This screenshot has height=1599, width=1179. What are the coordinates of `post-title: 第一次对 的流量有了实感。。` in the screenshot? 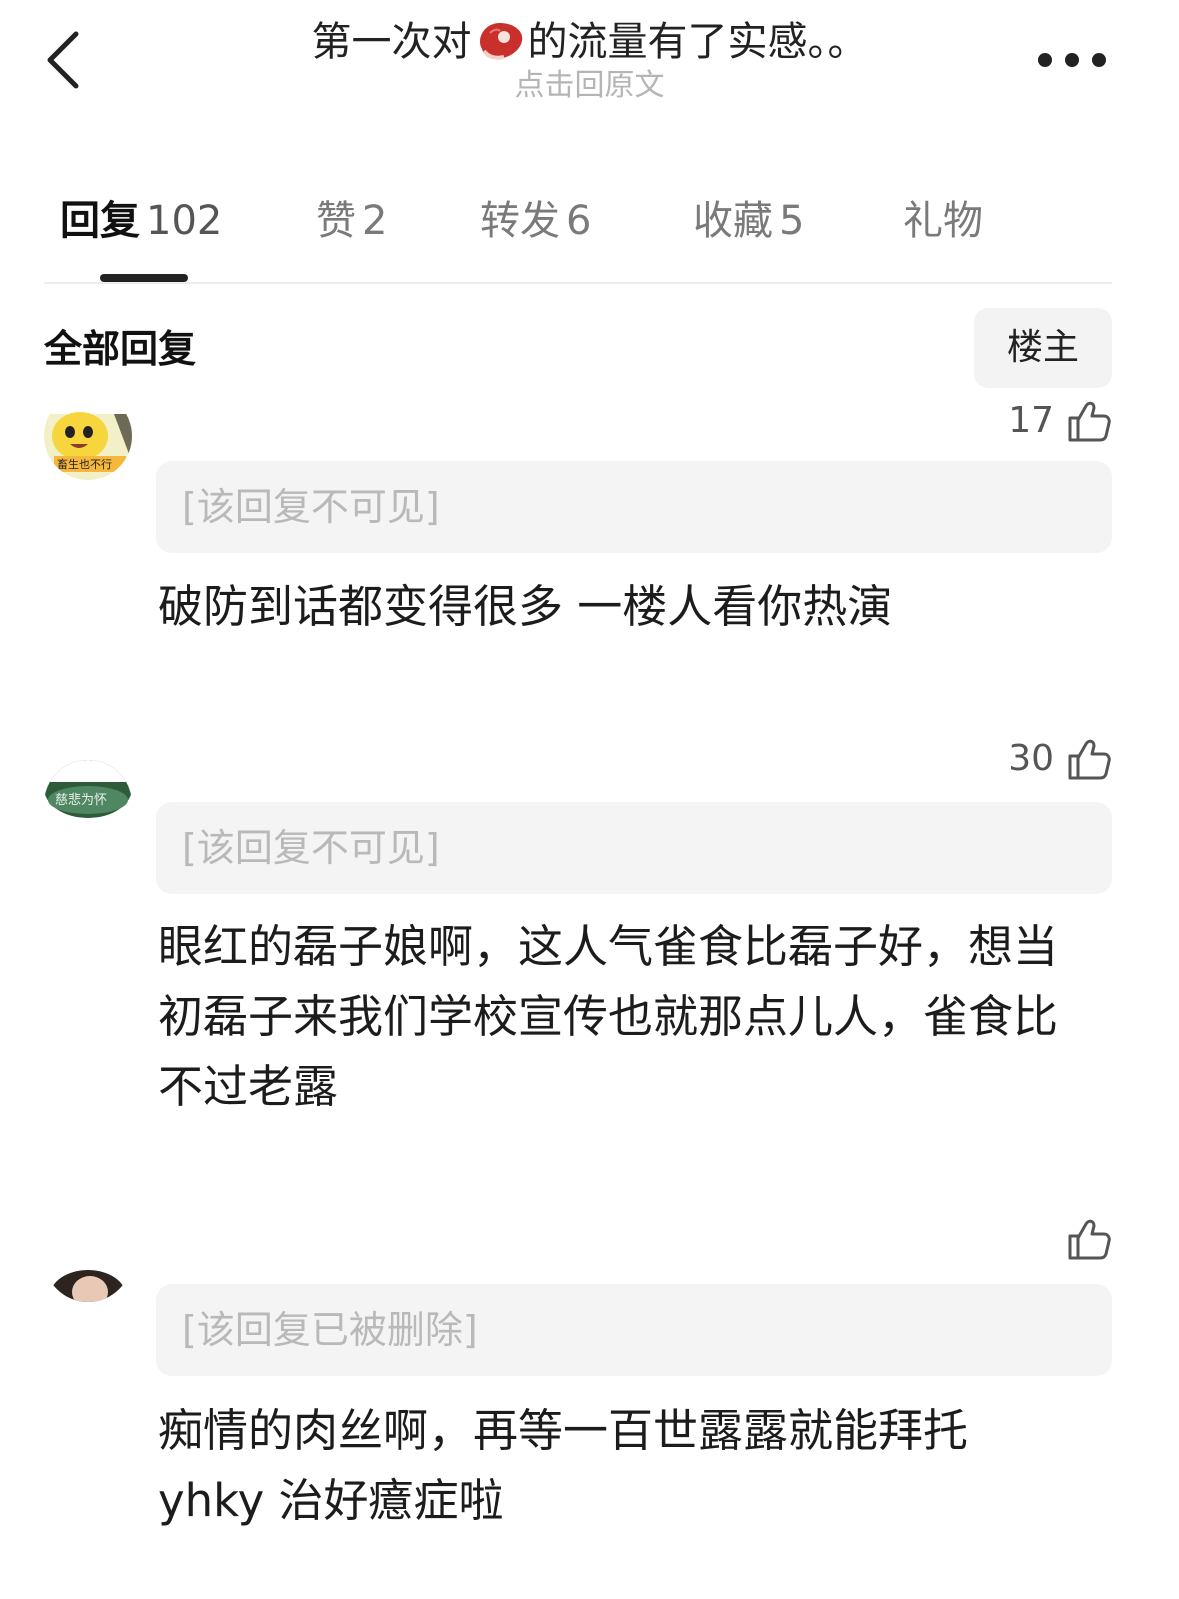 It's located at (589, 42).